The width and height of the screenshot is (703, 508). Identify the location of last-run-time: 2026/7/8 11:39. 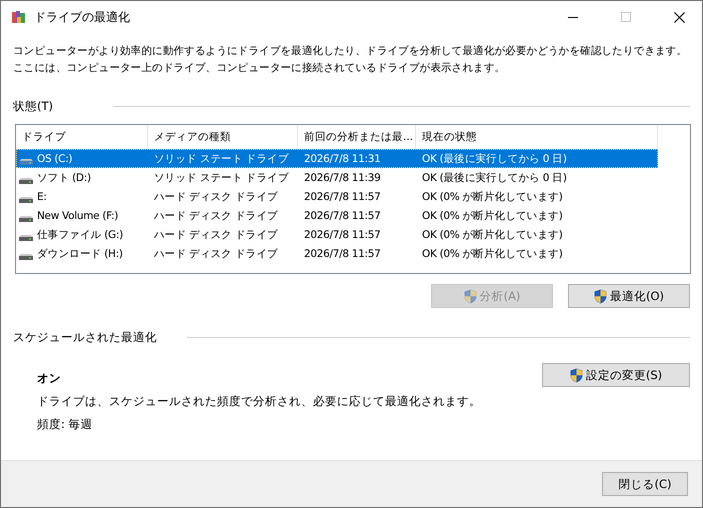
(342, 178).